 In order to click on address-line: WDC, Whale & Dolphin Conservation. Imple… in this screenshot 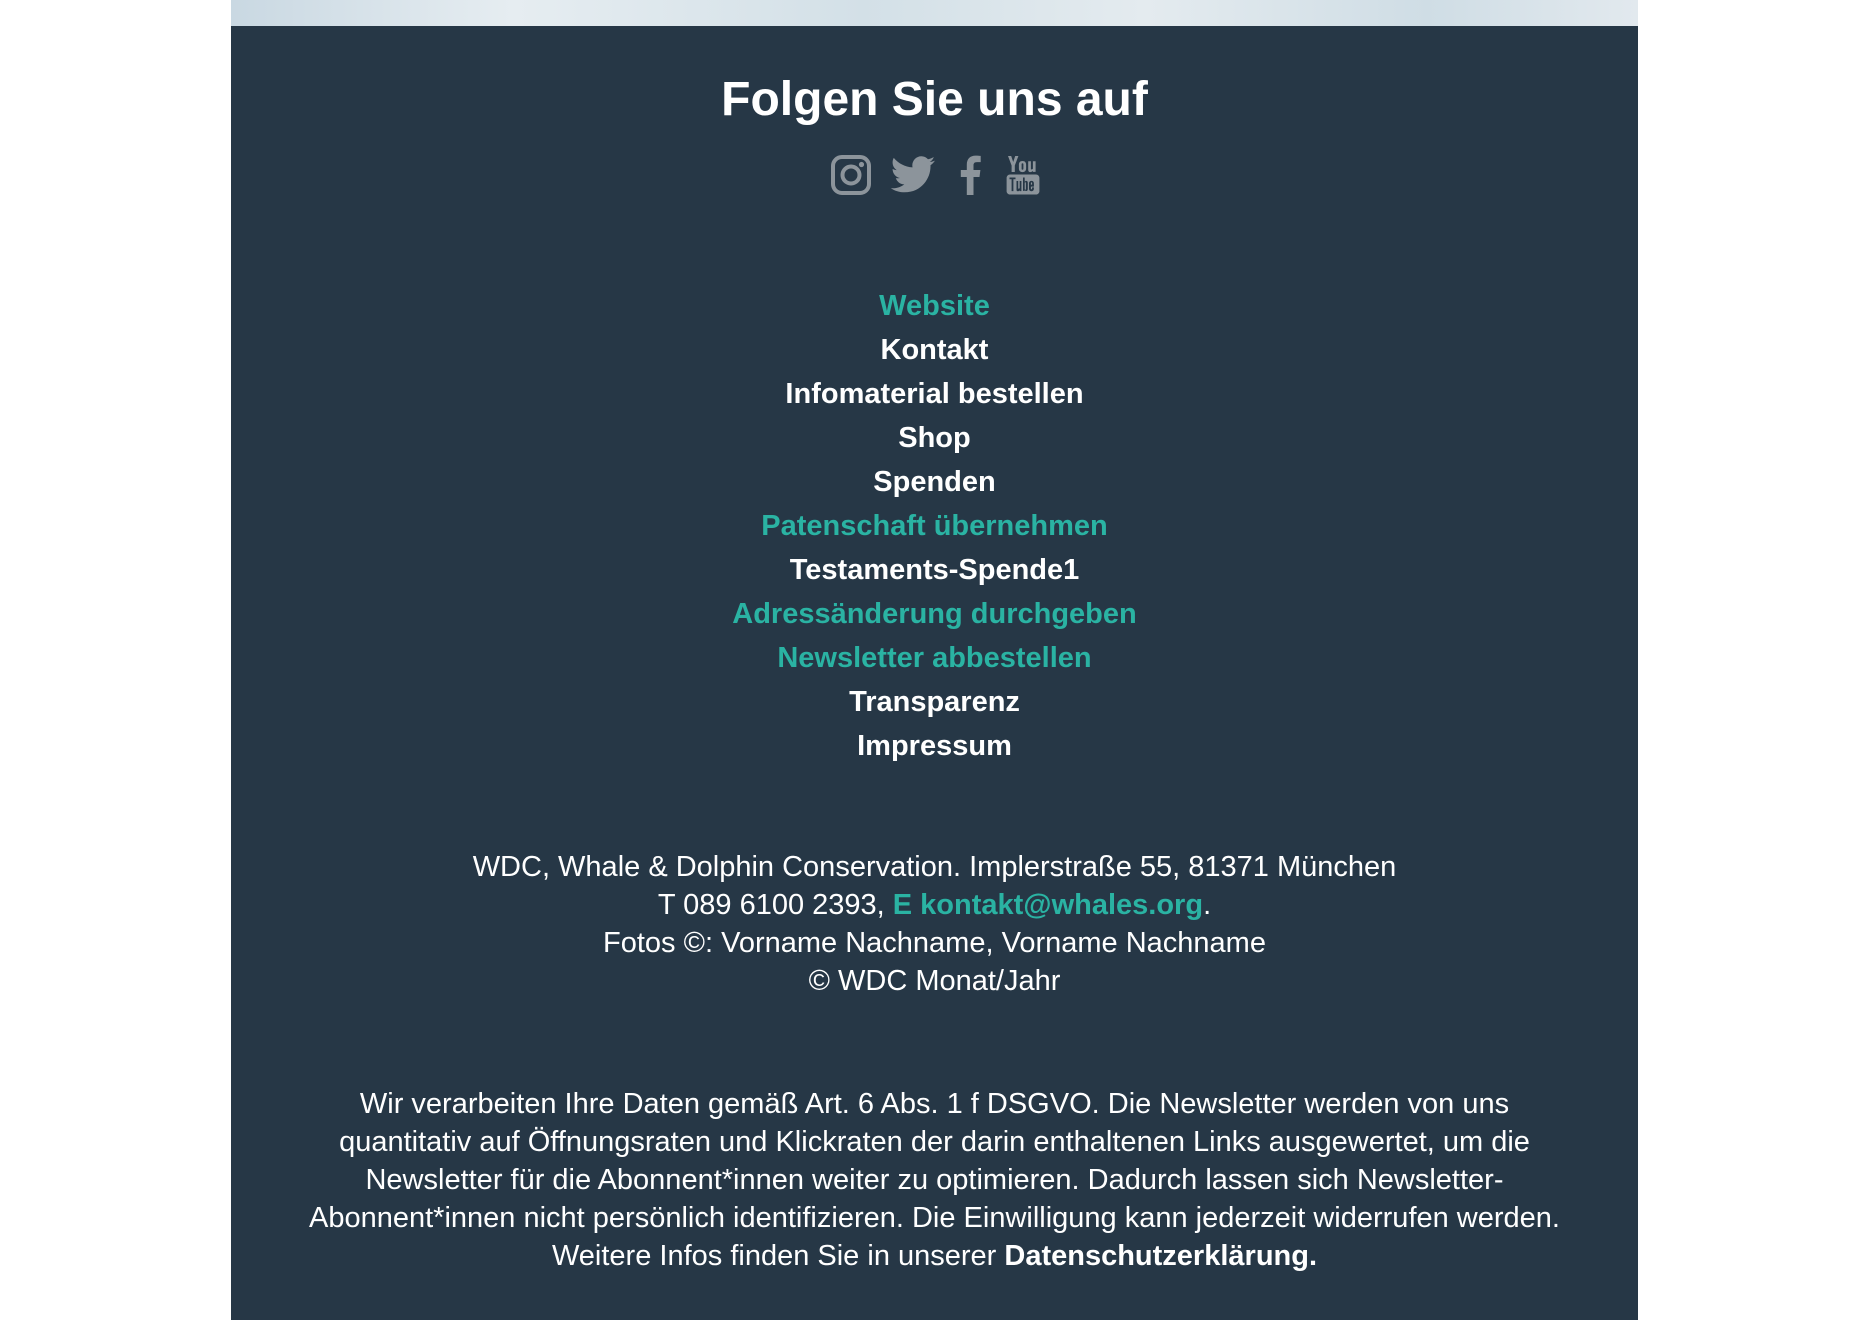, I will do `click(934, 867)`.